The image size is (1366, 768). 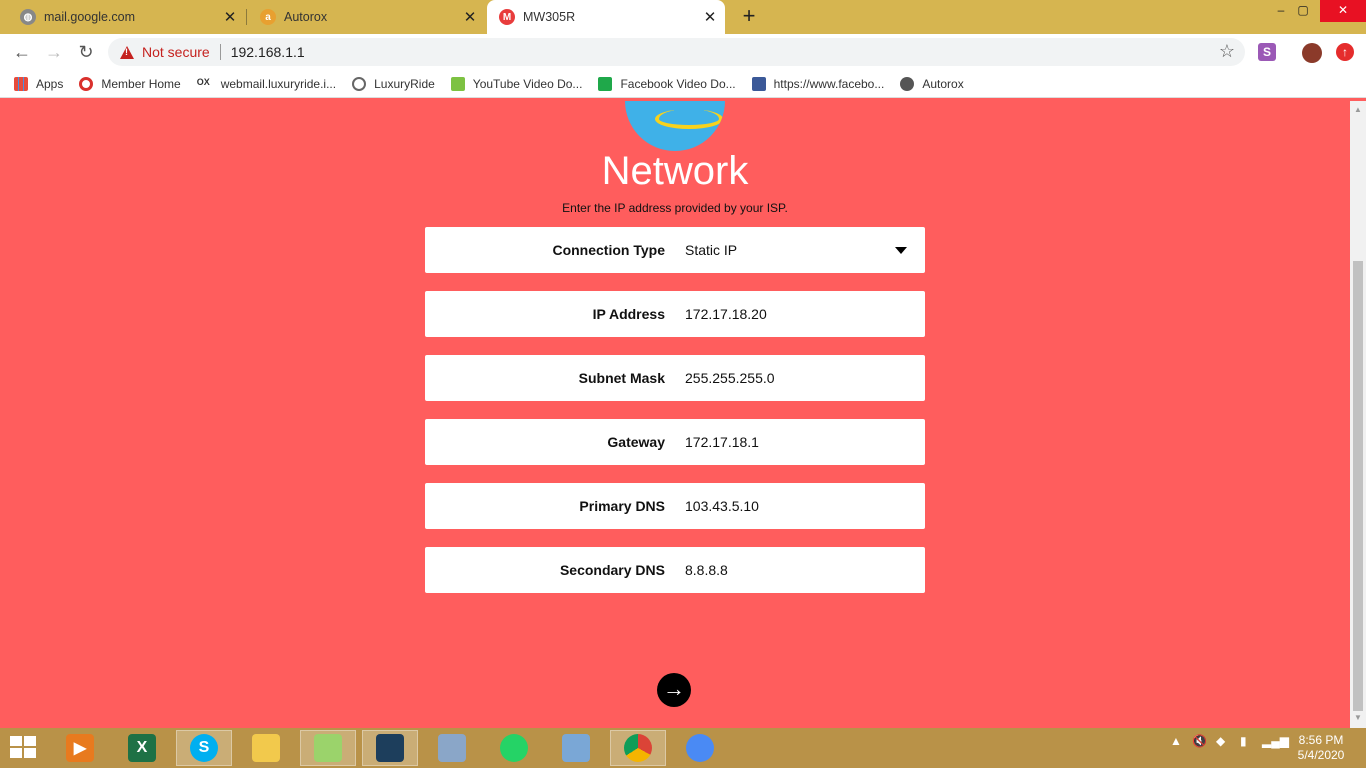 What do you see at coordinates (1199, 741) in the screenshot?
I see `volume-muted-icon: 🔇` at bounding box center [1199, 741].